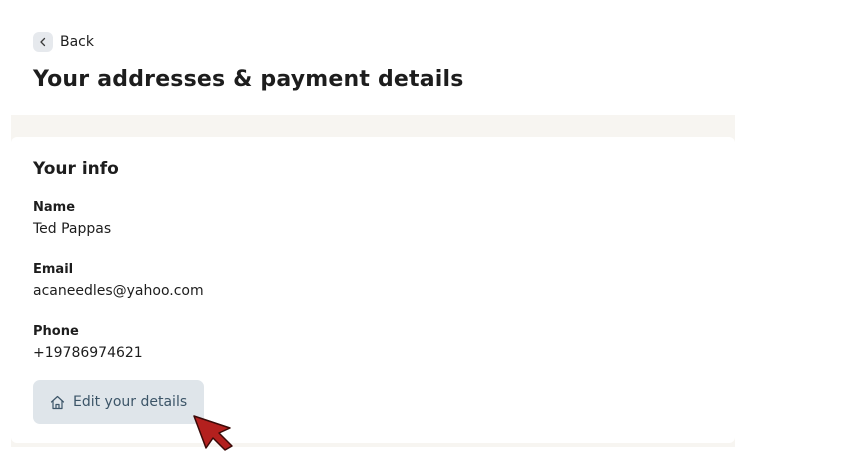 The image size is (856, 454). I want to click on phone-label: Phone, so click(56, 331).